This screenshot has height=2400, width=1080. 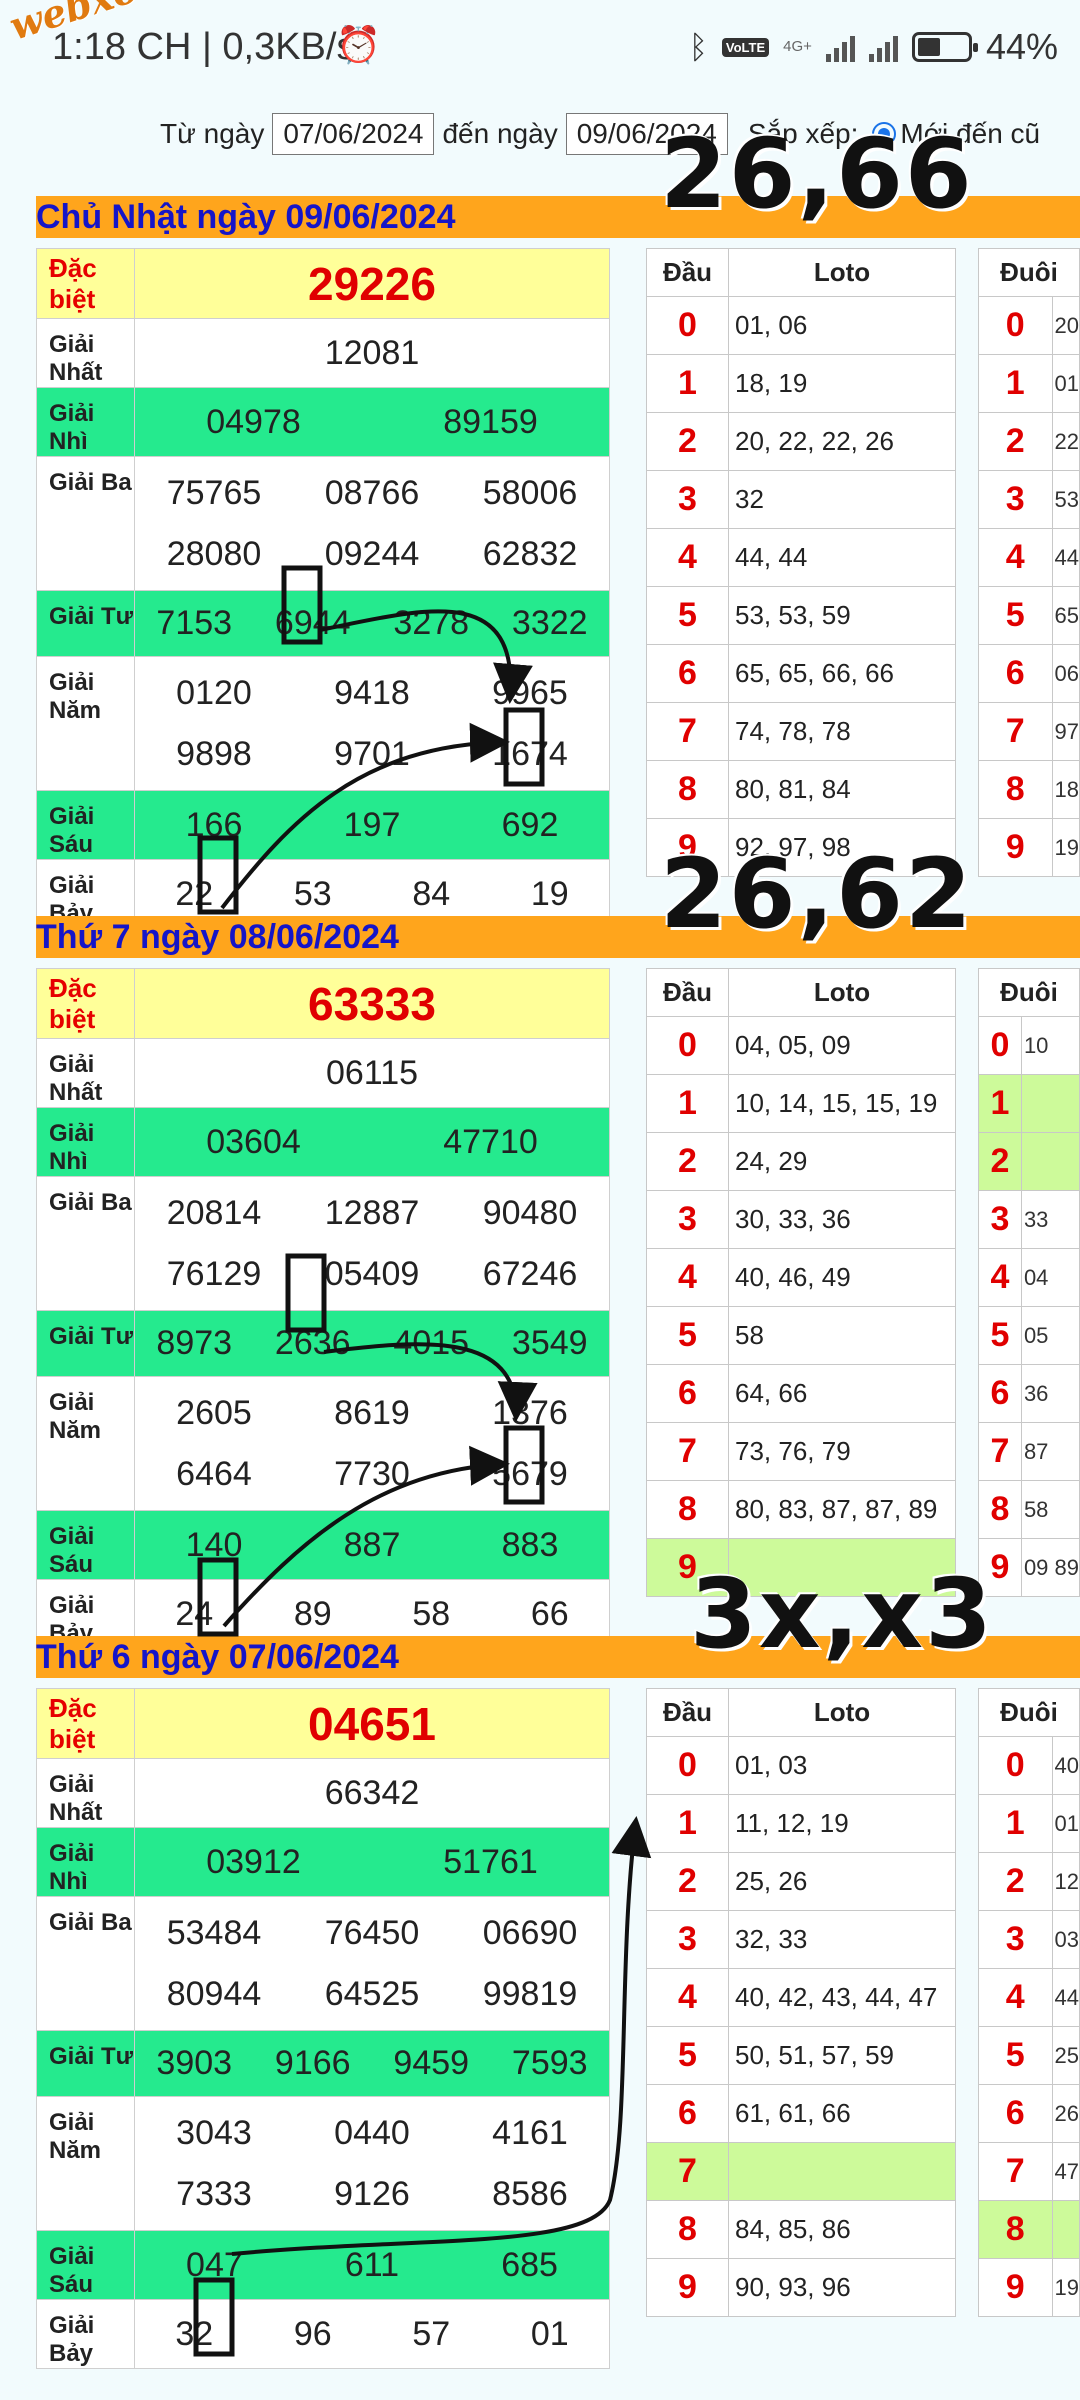 I want to click on loto-row: 9 90, 93, 96, so click(x=801, y=2287).